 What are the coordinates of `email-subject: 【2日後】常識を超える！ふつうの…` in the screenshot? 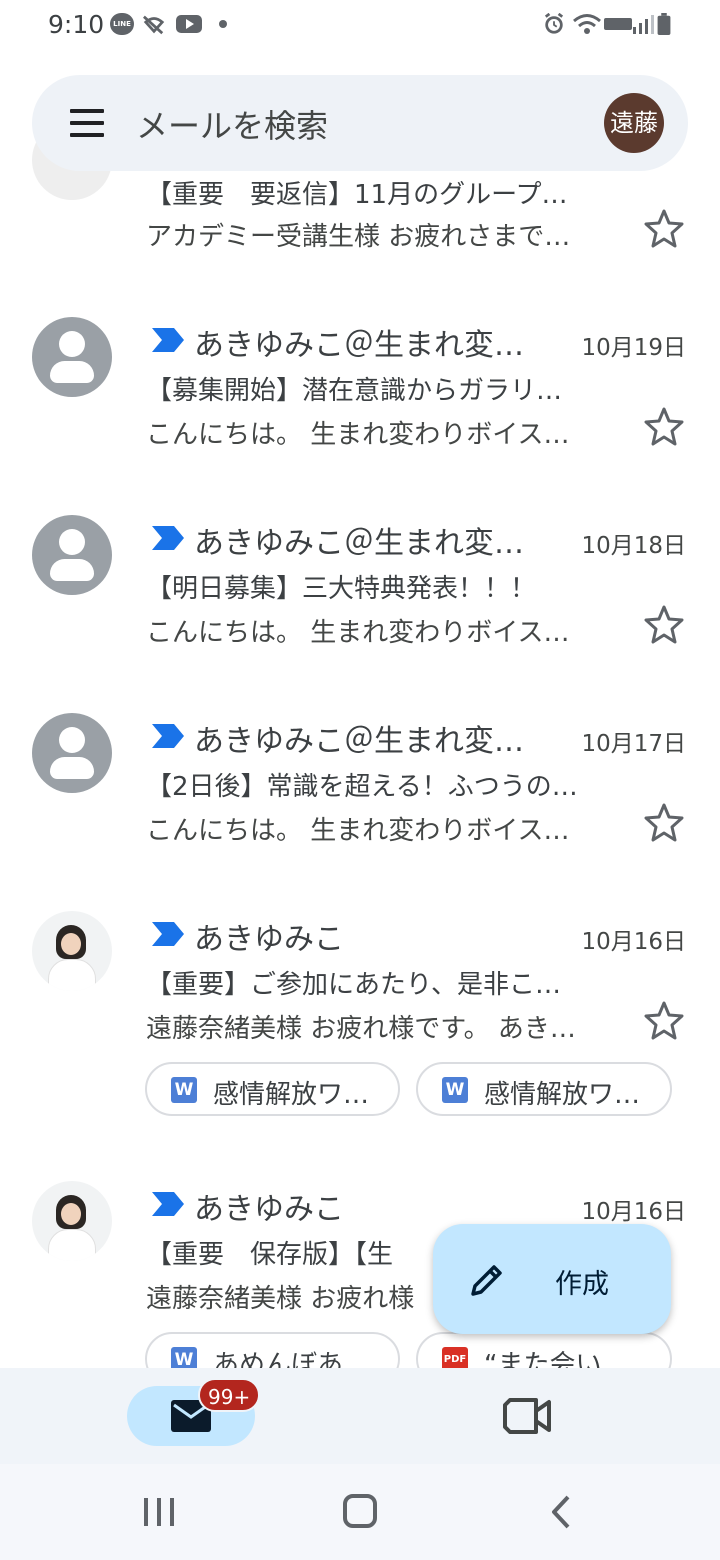 It's located at (362, 787).